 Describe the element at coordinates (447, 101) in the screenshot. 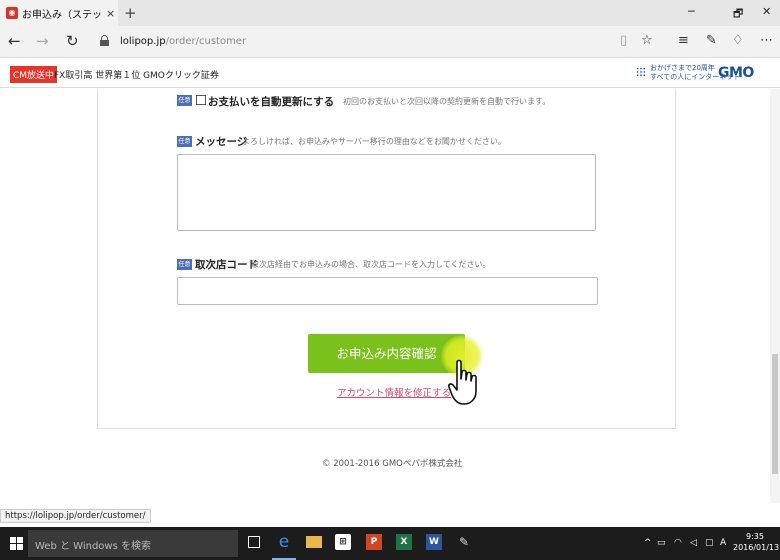

I see `auto-renew-desc: 初回のお支払いと次回以降の契約更新を自動で行います。` at that location.